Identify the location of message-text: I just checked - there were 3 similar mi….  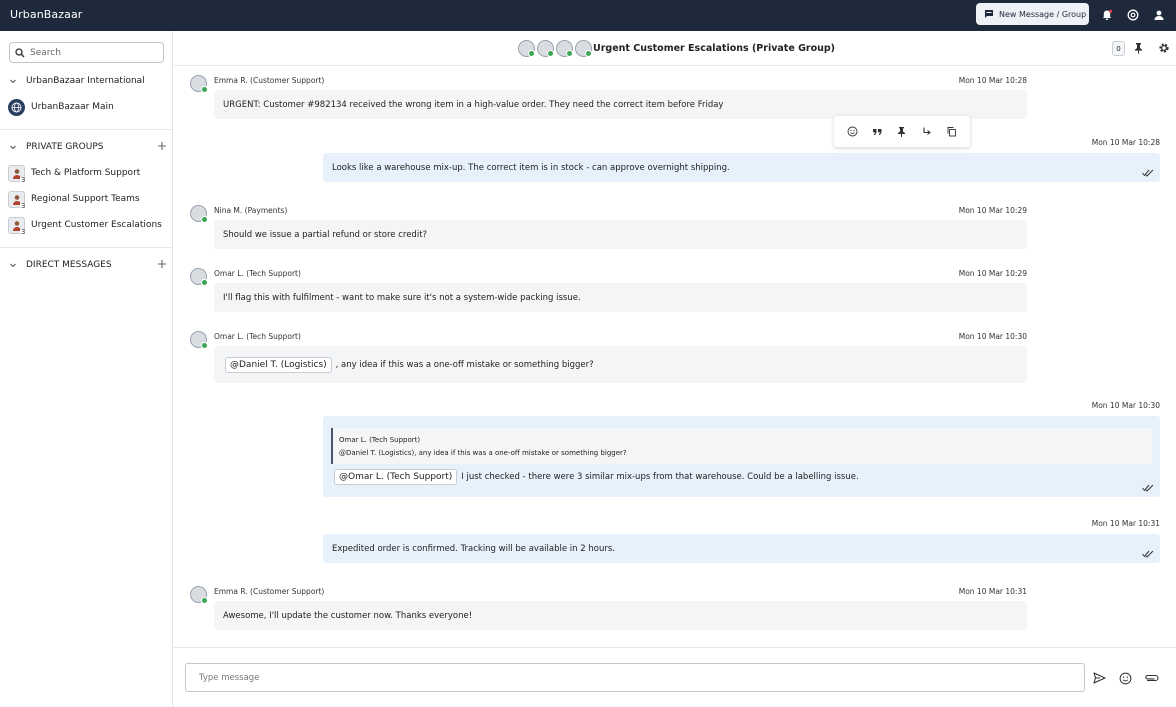
(660, 477).